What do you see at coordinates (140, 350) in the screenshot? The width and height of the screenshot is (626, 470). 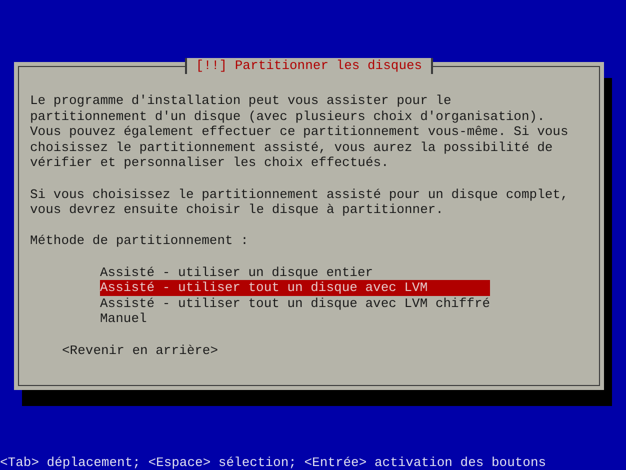 I see `back-button: <Revenir en arrière>` at bounding box center [140, 350].